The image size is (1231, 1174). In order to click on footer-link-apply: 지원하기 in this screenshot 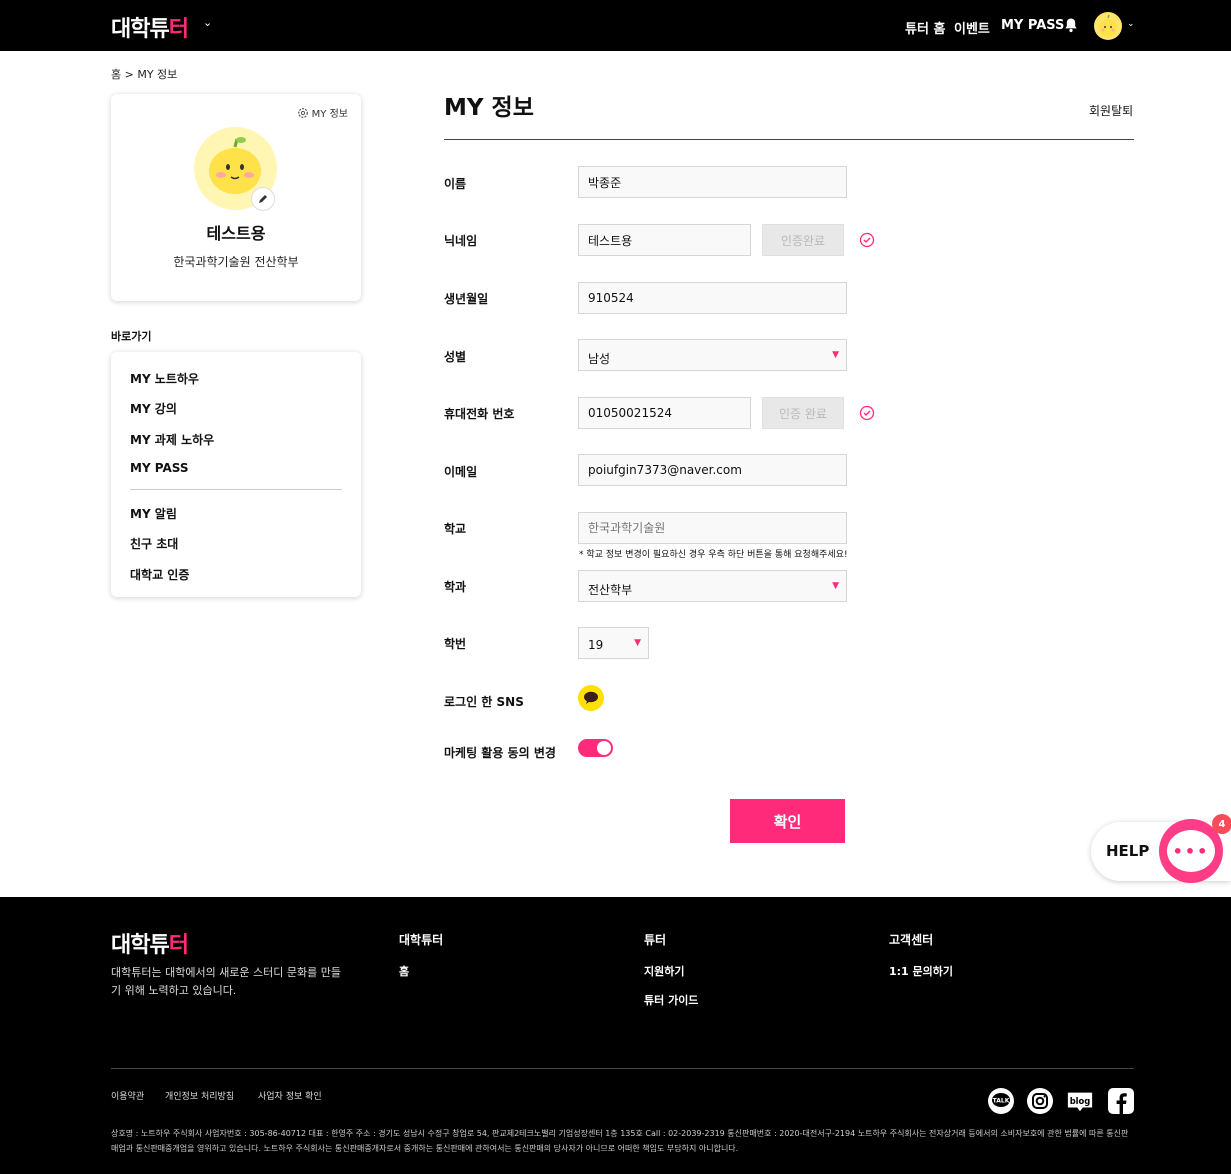, I will do `click(664, 971)`.